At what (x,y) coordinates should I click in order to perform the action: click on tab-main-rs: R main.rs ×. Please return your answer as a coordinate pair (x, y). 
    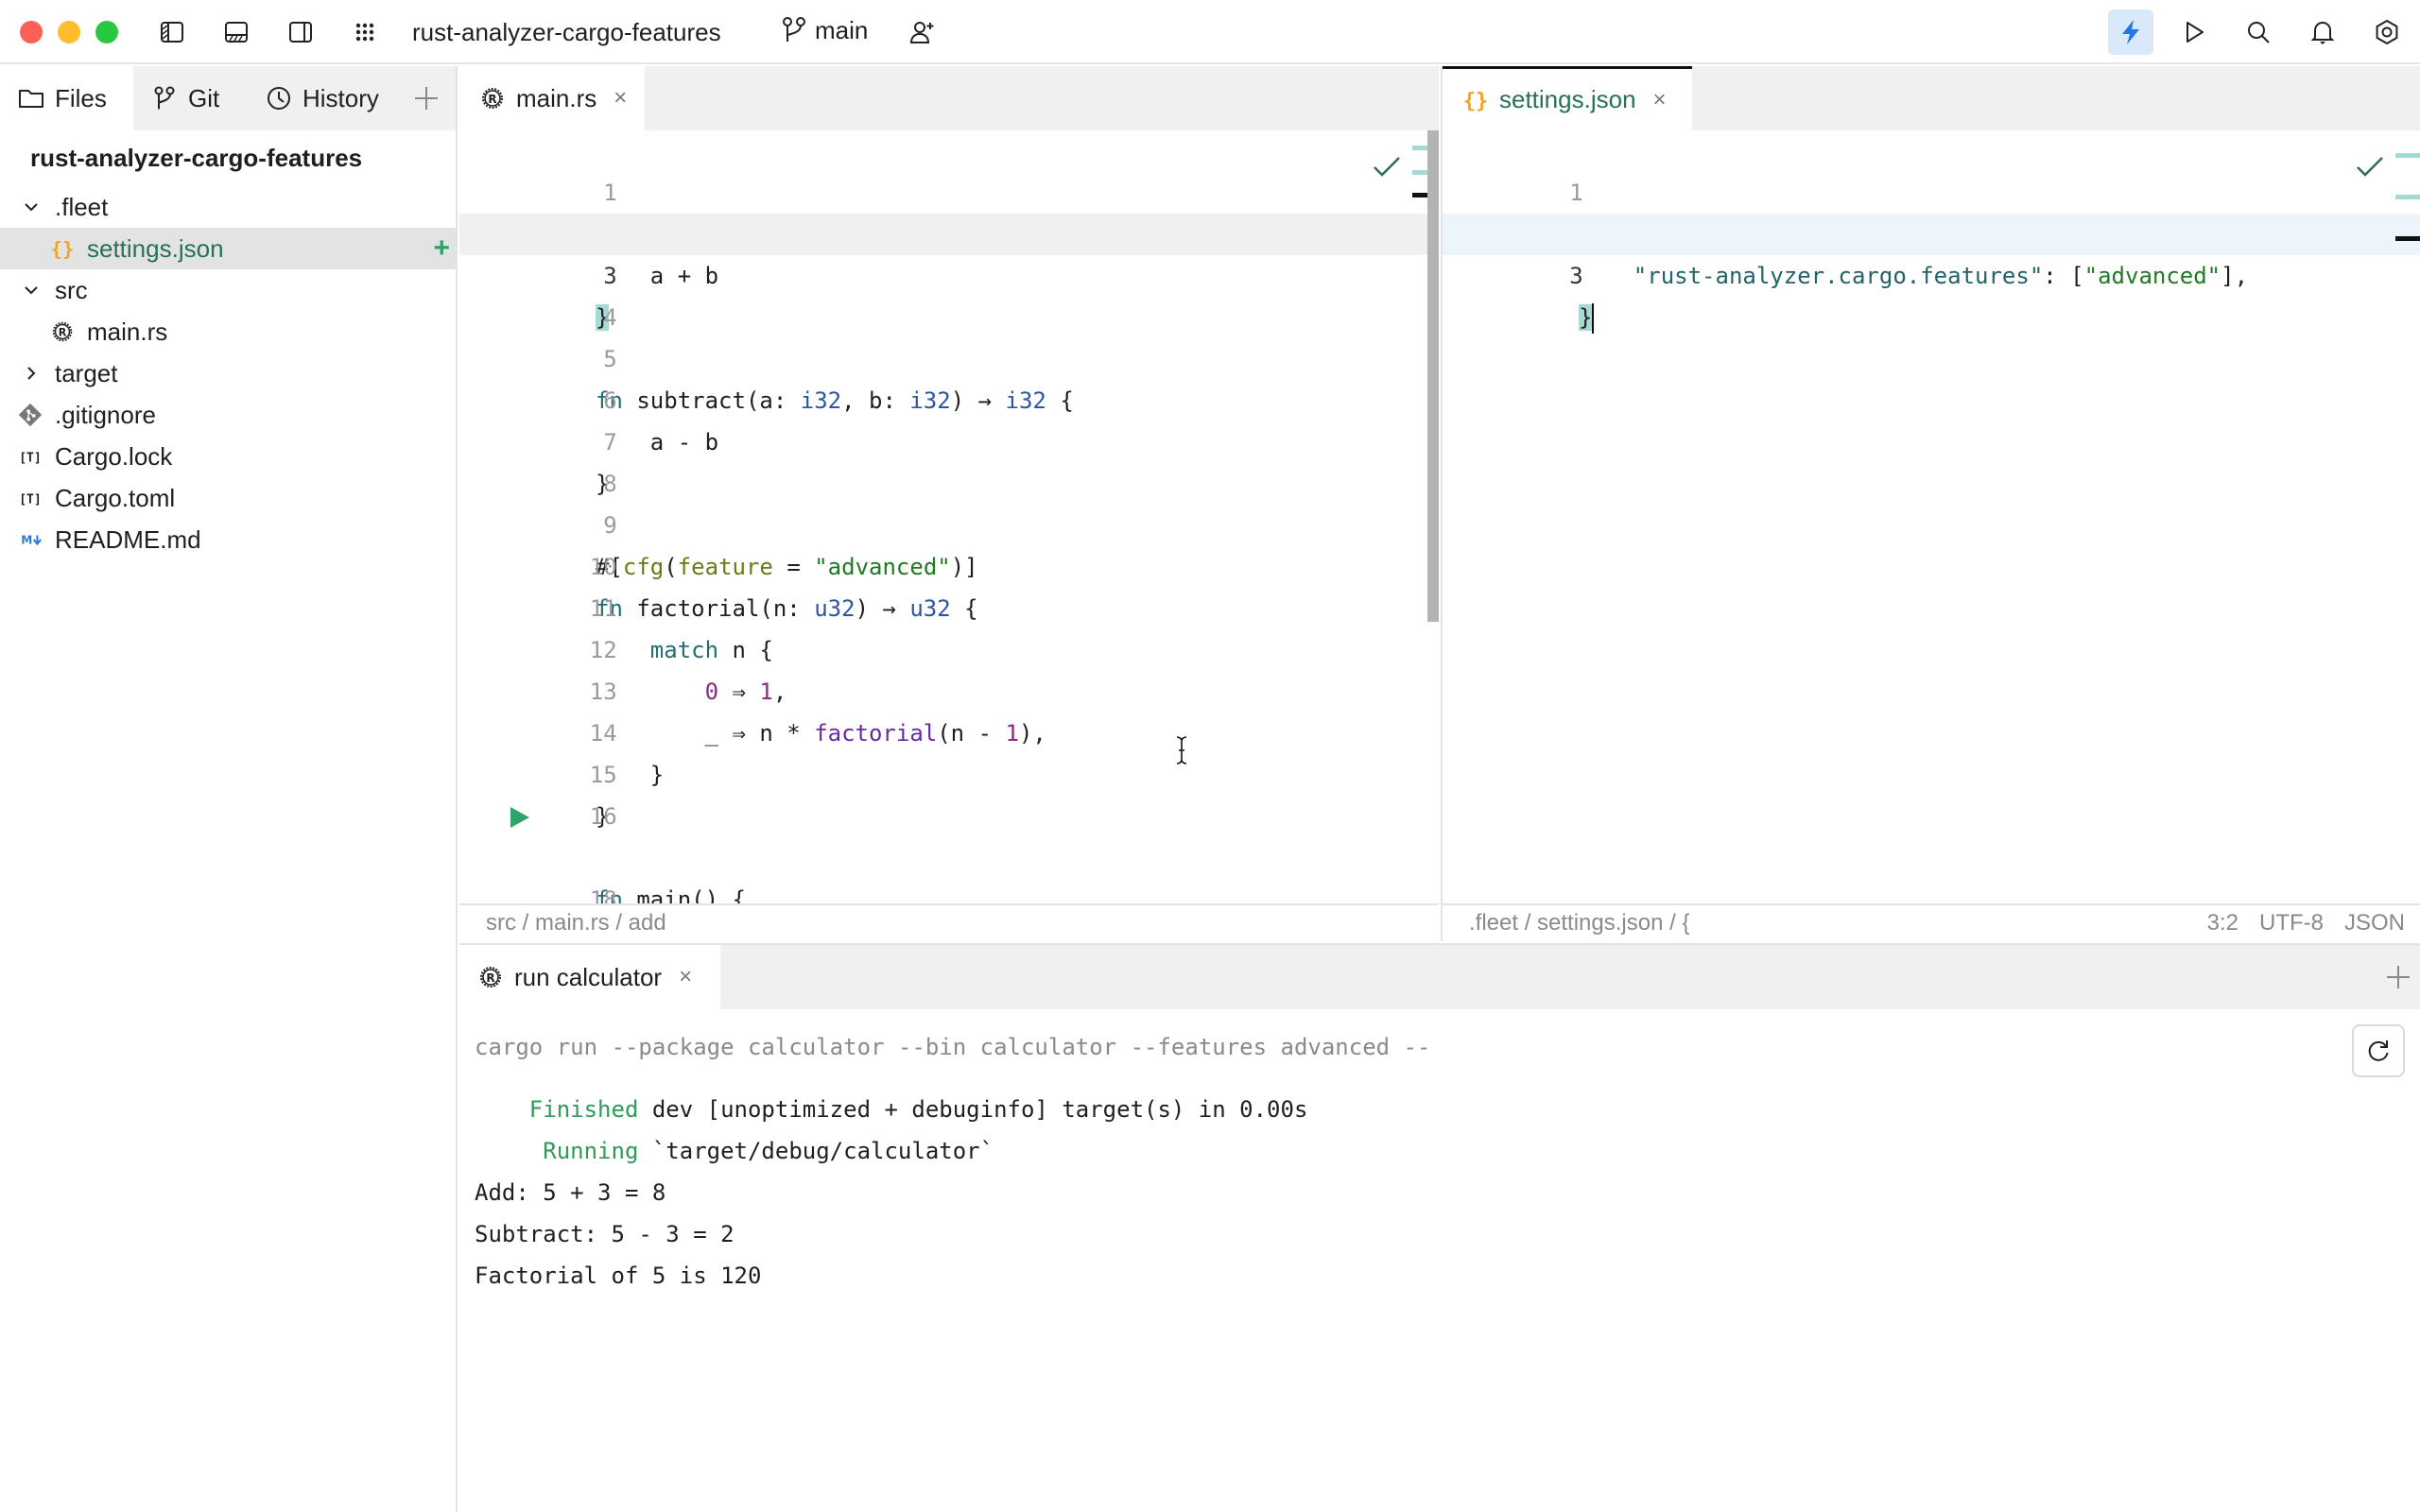
    Looking at the image, I should click on (552, 98).